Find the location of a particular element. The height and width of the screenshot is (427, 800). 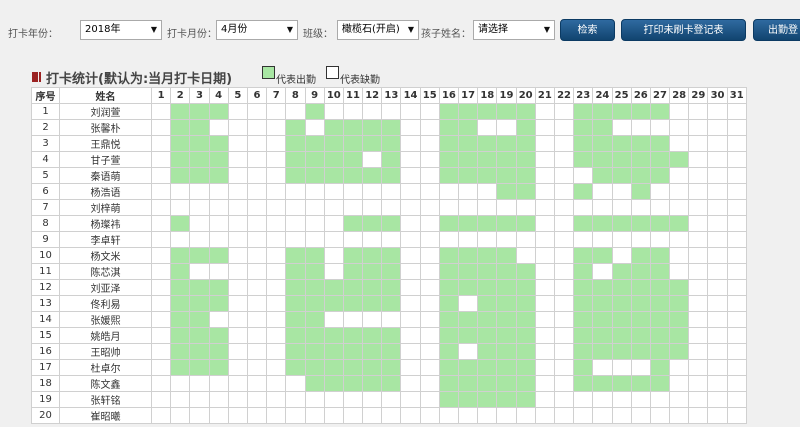

row-index: 20 is located at coordinates (45, 415).